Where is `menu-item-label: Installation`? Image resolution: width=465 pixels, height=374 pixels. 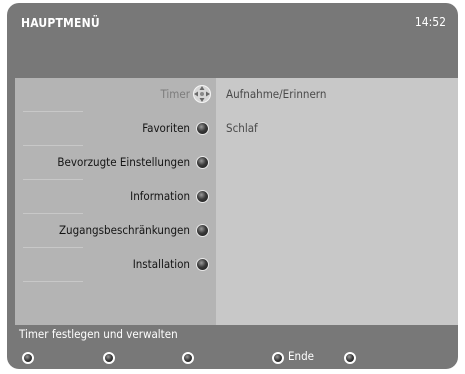 menu-item-label: Installation is located at coordinates (161, 264).